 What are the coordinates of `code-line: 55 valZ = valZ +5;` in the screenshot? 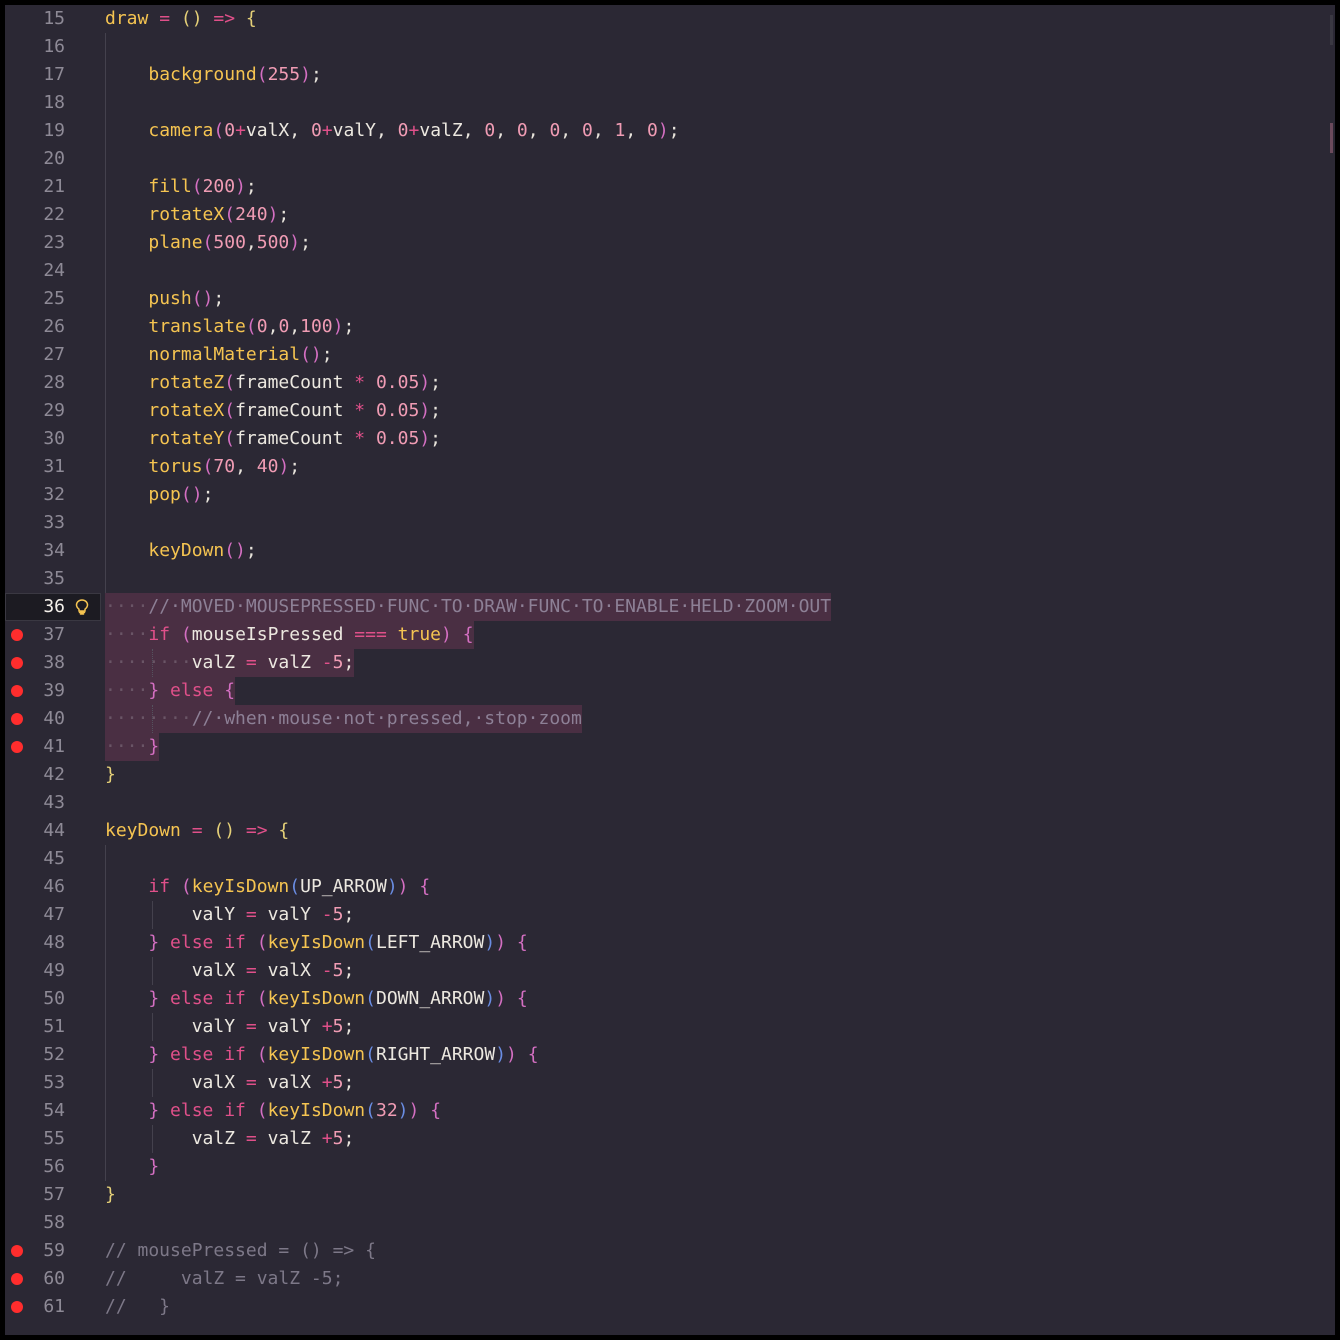 It's located at (670, 1139).